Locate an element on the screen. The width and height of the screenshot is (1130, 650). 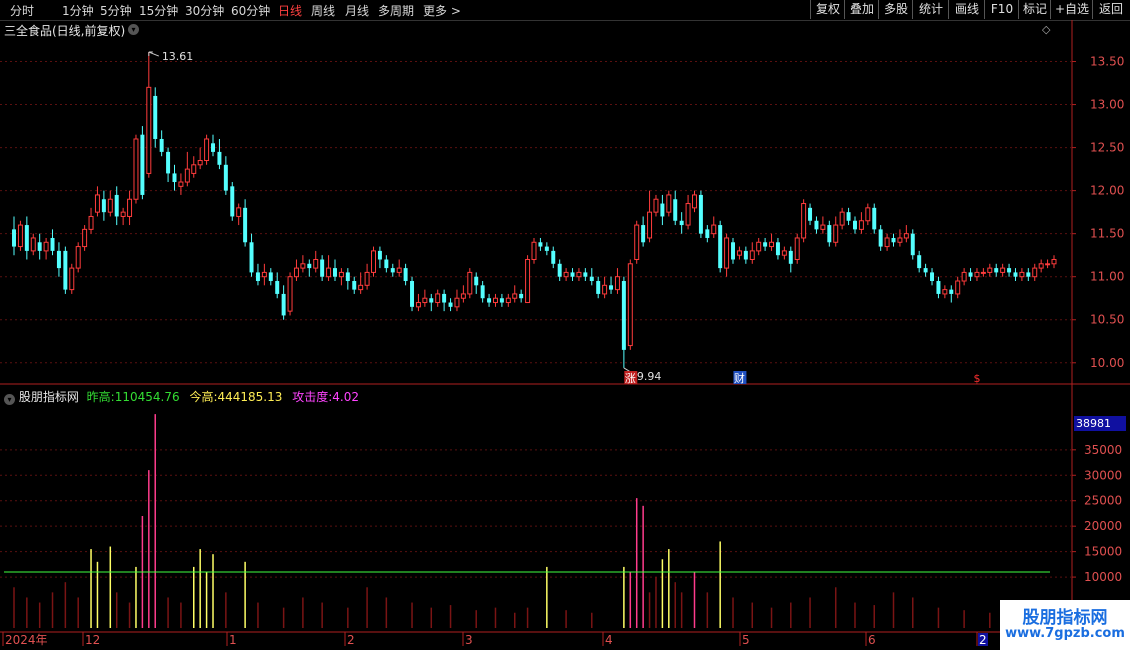
low-label: 9.94 is located at coordinates (649, 376).